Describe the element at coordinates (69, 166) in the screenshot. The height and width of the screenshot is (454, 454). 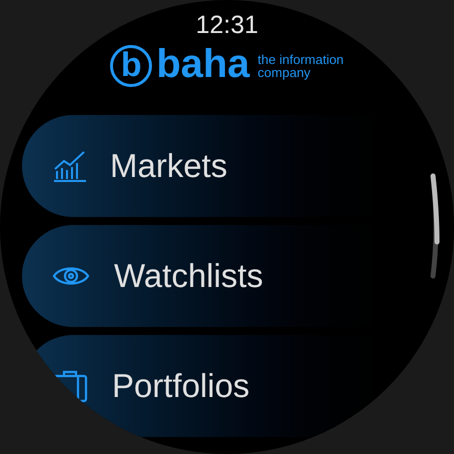
I see `chart-icon` at that location.